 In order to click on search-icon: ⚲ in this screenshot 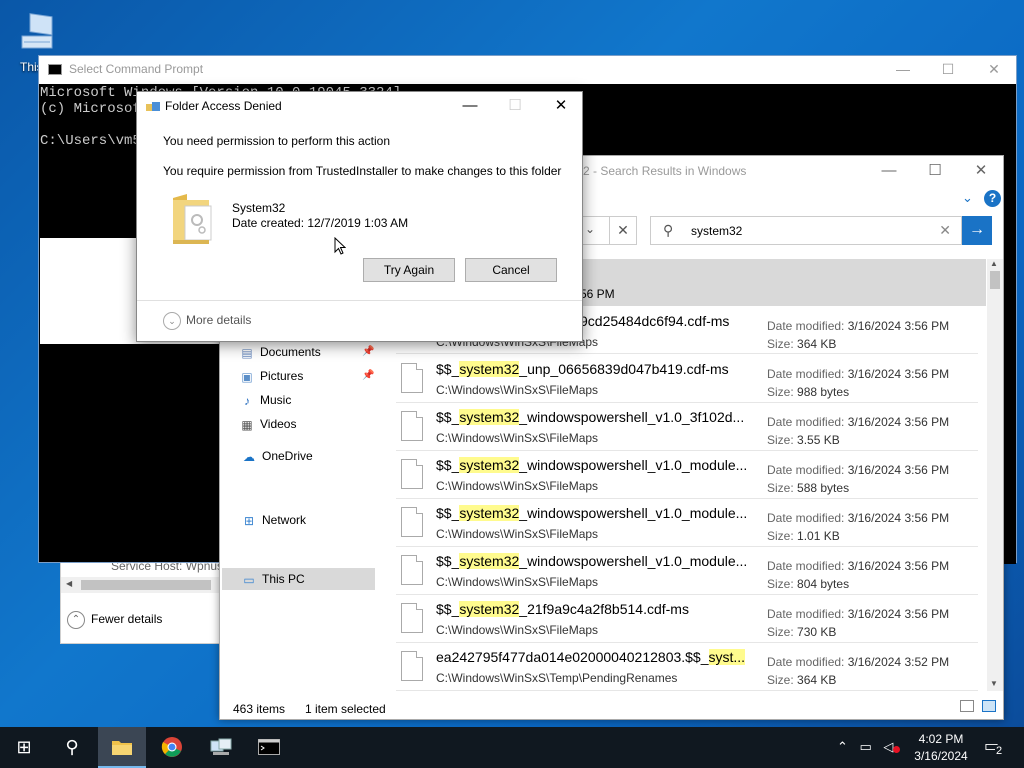, I will do `click(72, 747)`.